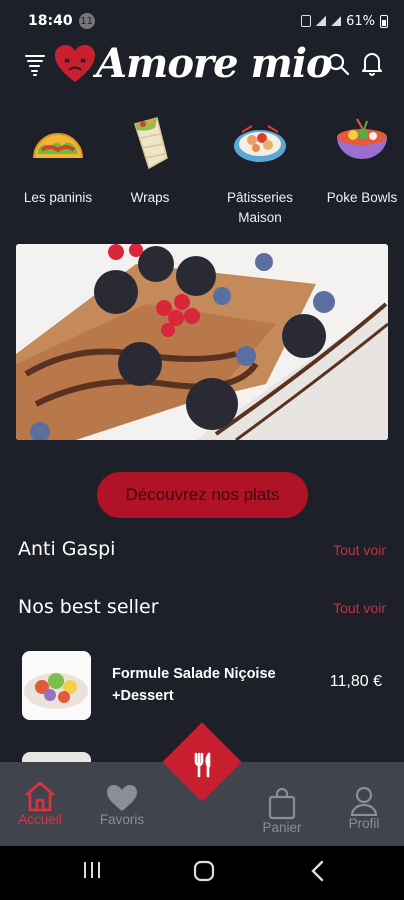  What do you see at coordinates (359, 608) in the screenshot?
I see `see-all-best-seller-link: Tout voir` at bounding box center [359, 608].